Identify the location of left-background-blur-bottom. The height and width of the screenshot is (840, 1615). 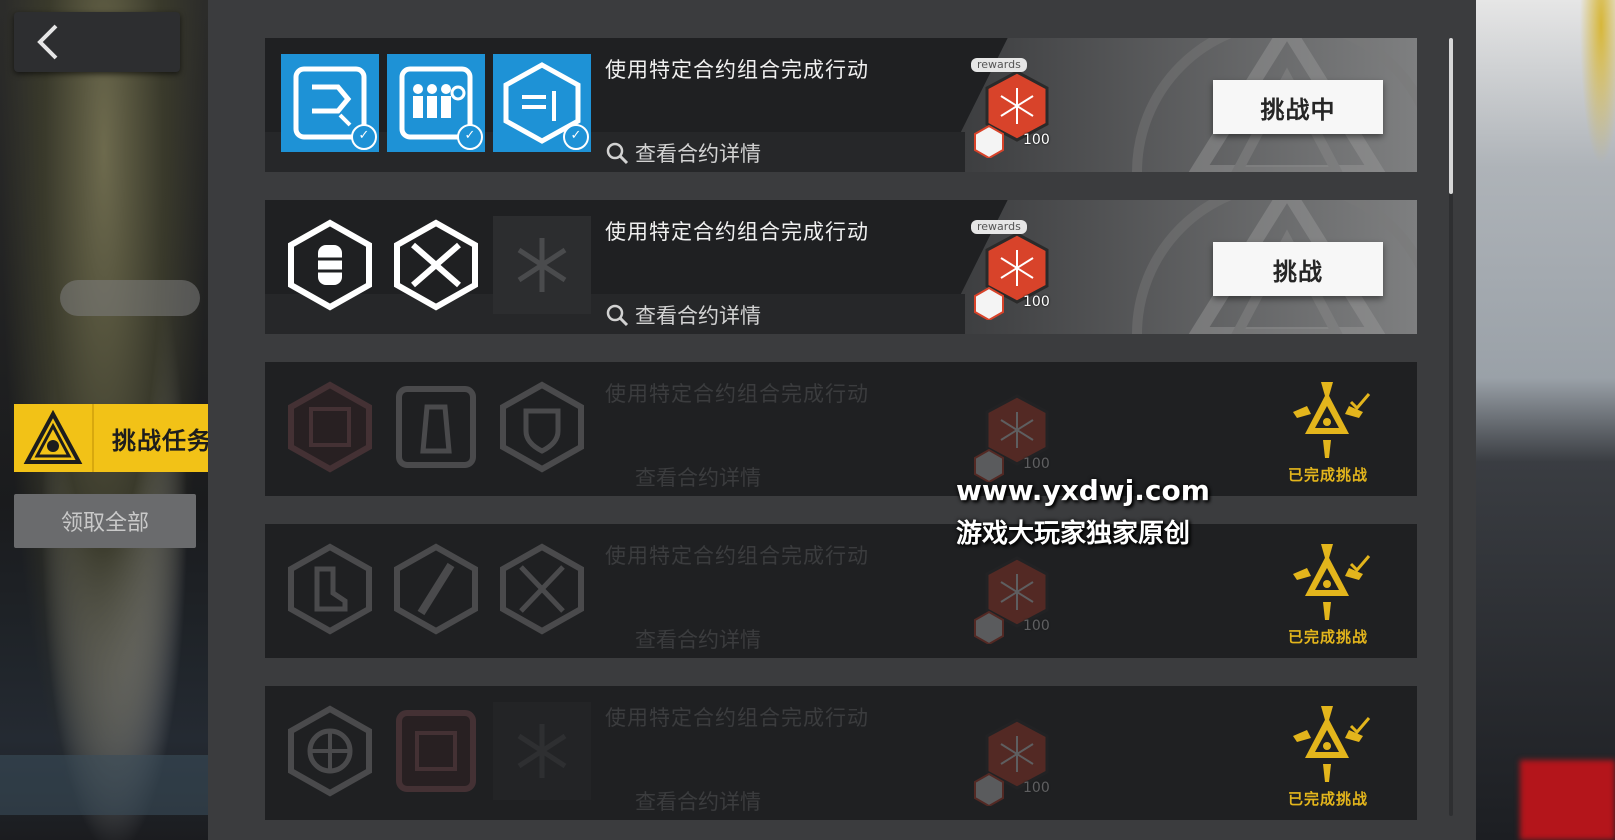
(104, 785).